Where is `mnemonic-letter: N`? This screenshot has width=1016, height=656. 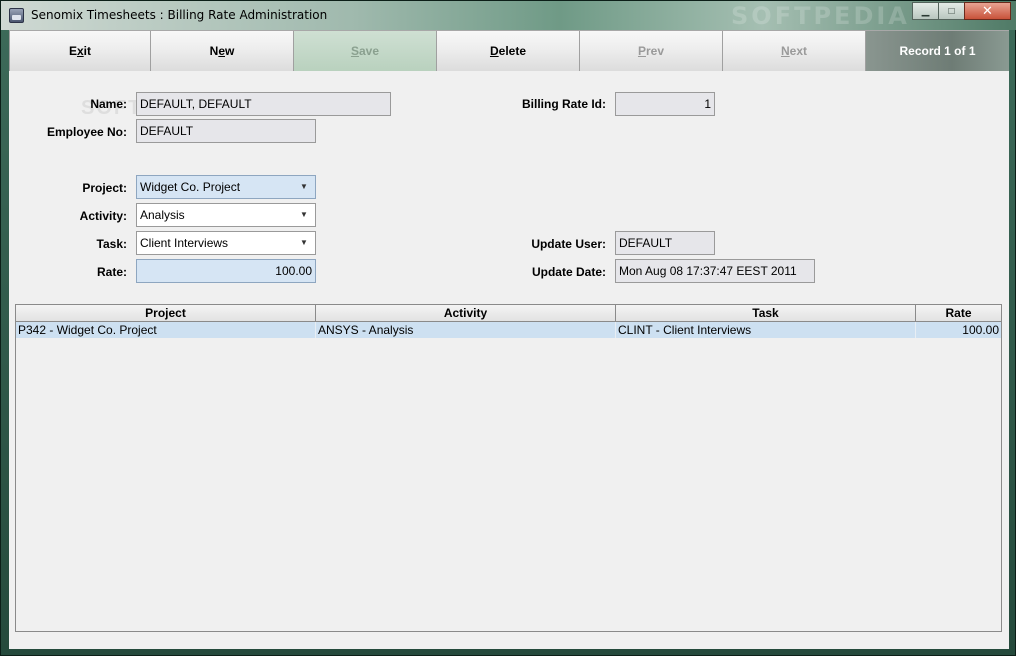
mnemonic-letter: N is located at coordinates (785, 51).